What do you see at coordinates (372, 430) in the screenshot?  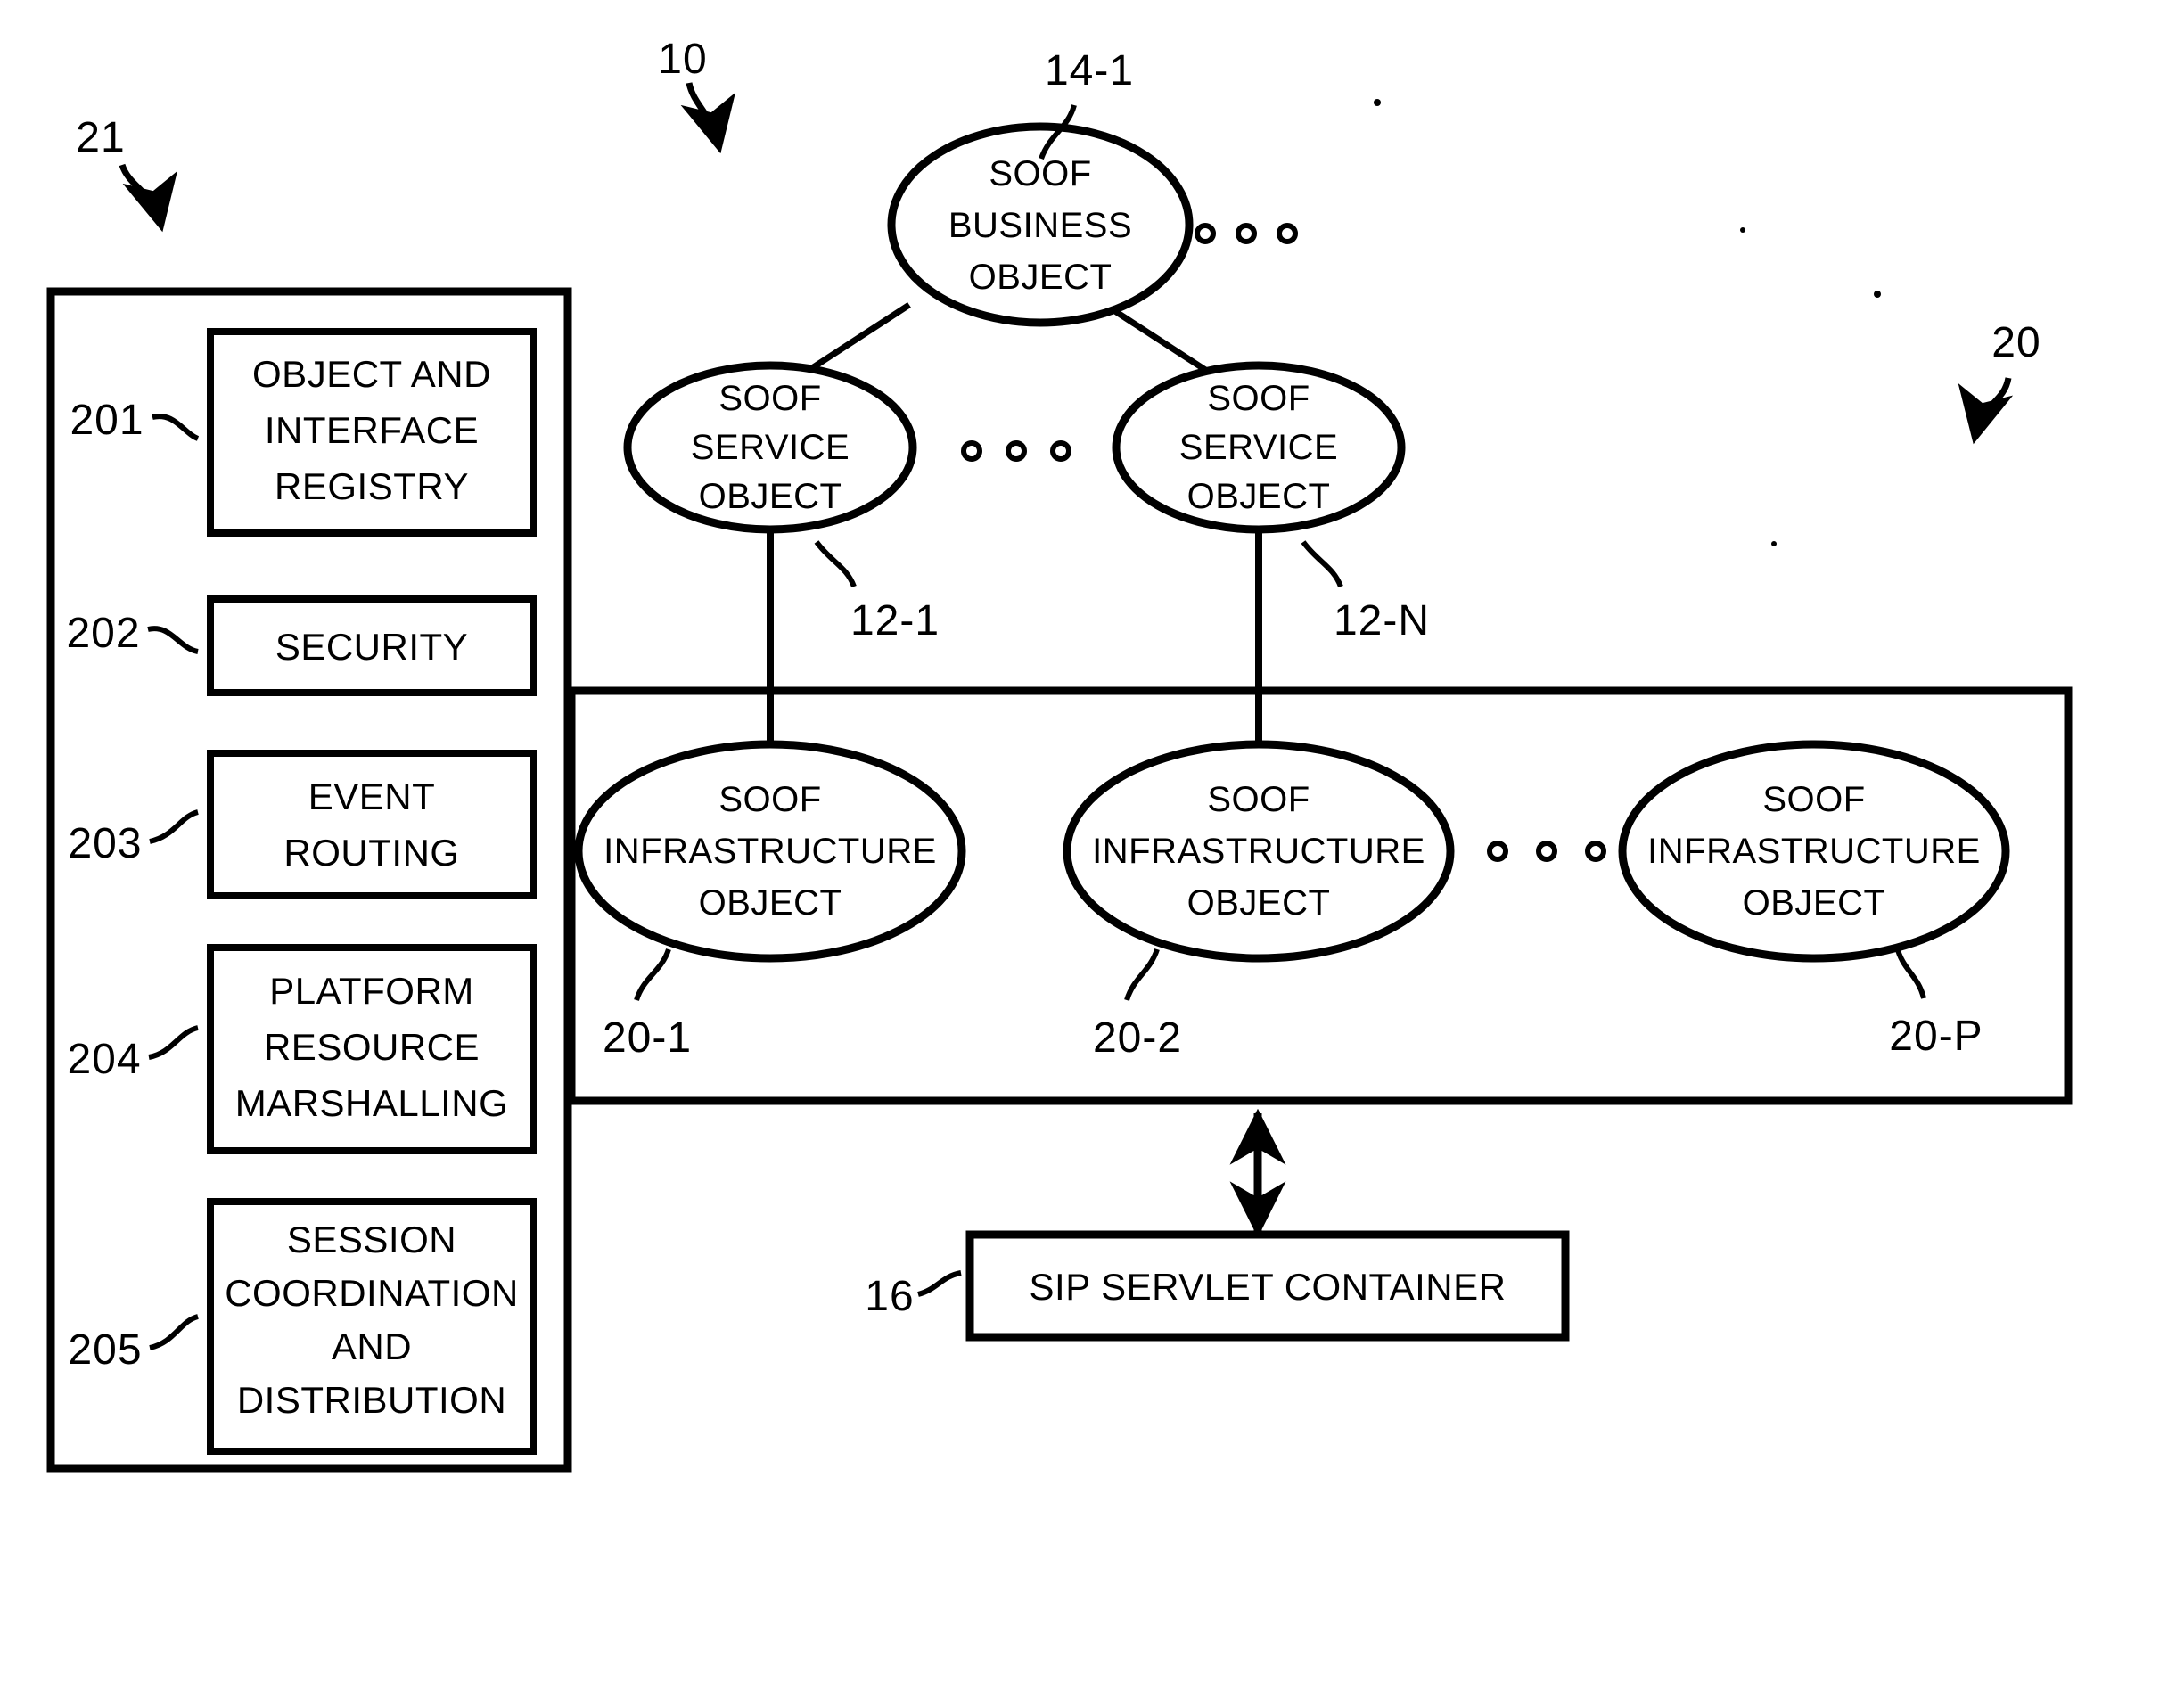 I see `panel-label-201-line-2: INTERFACE` at bounding box center [372, 430].